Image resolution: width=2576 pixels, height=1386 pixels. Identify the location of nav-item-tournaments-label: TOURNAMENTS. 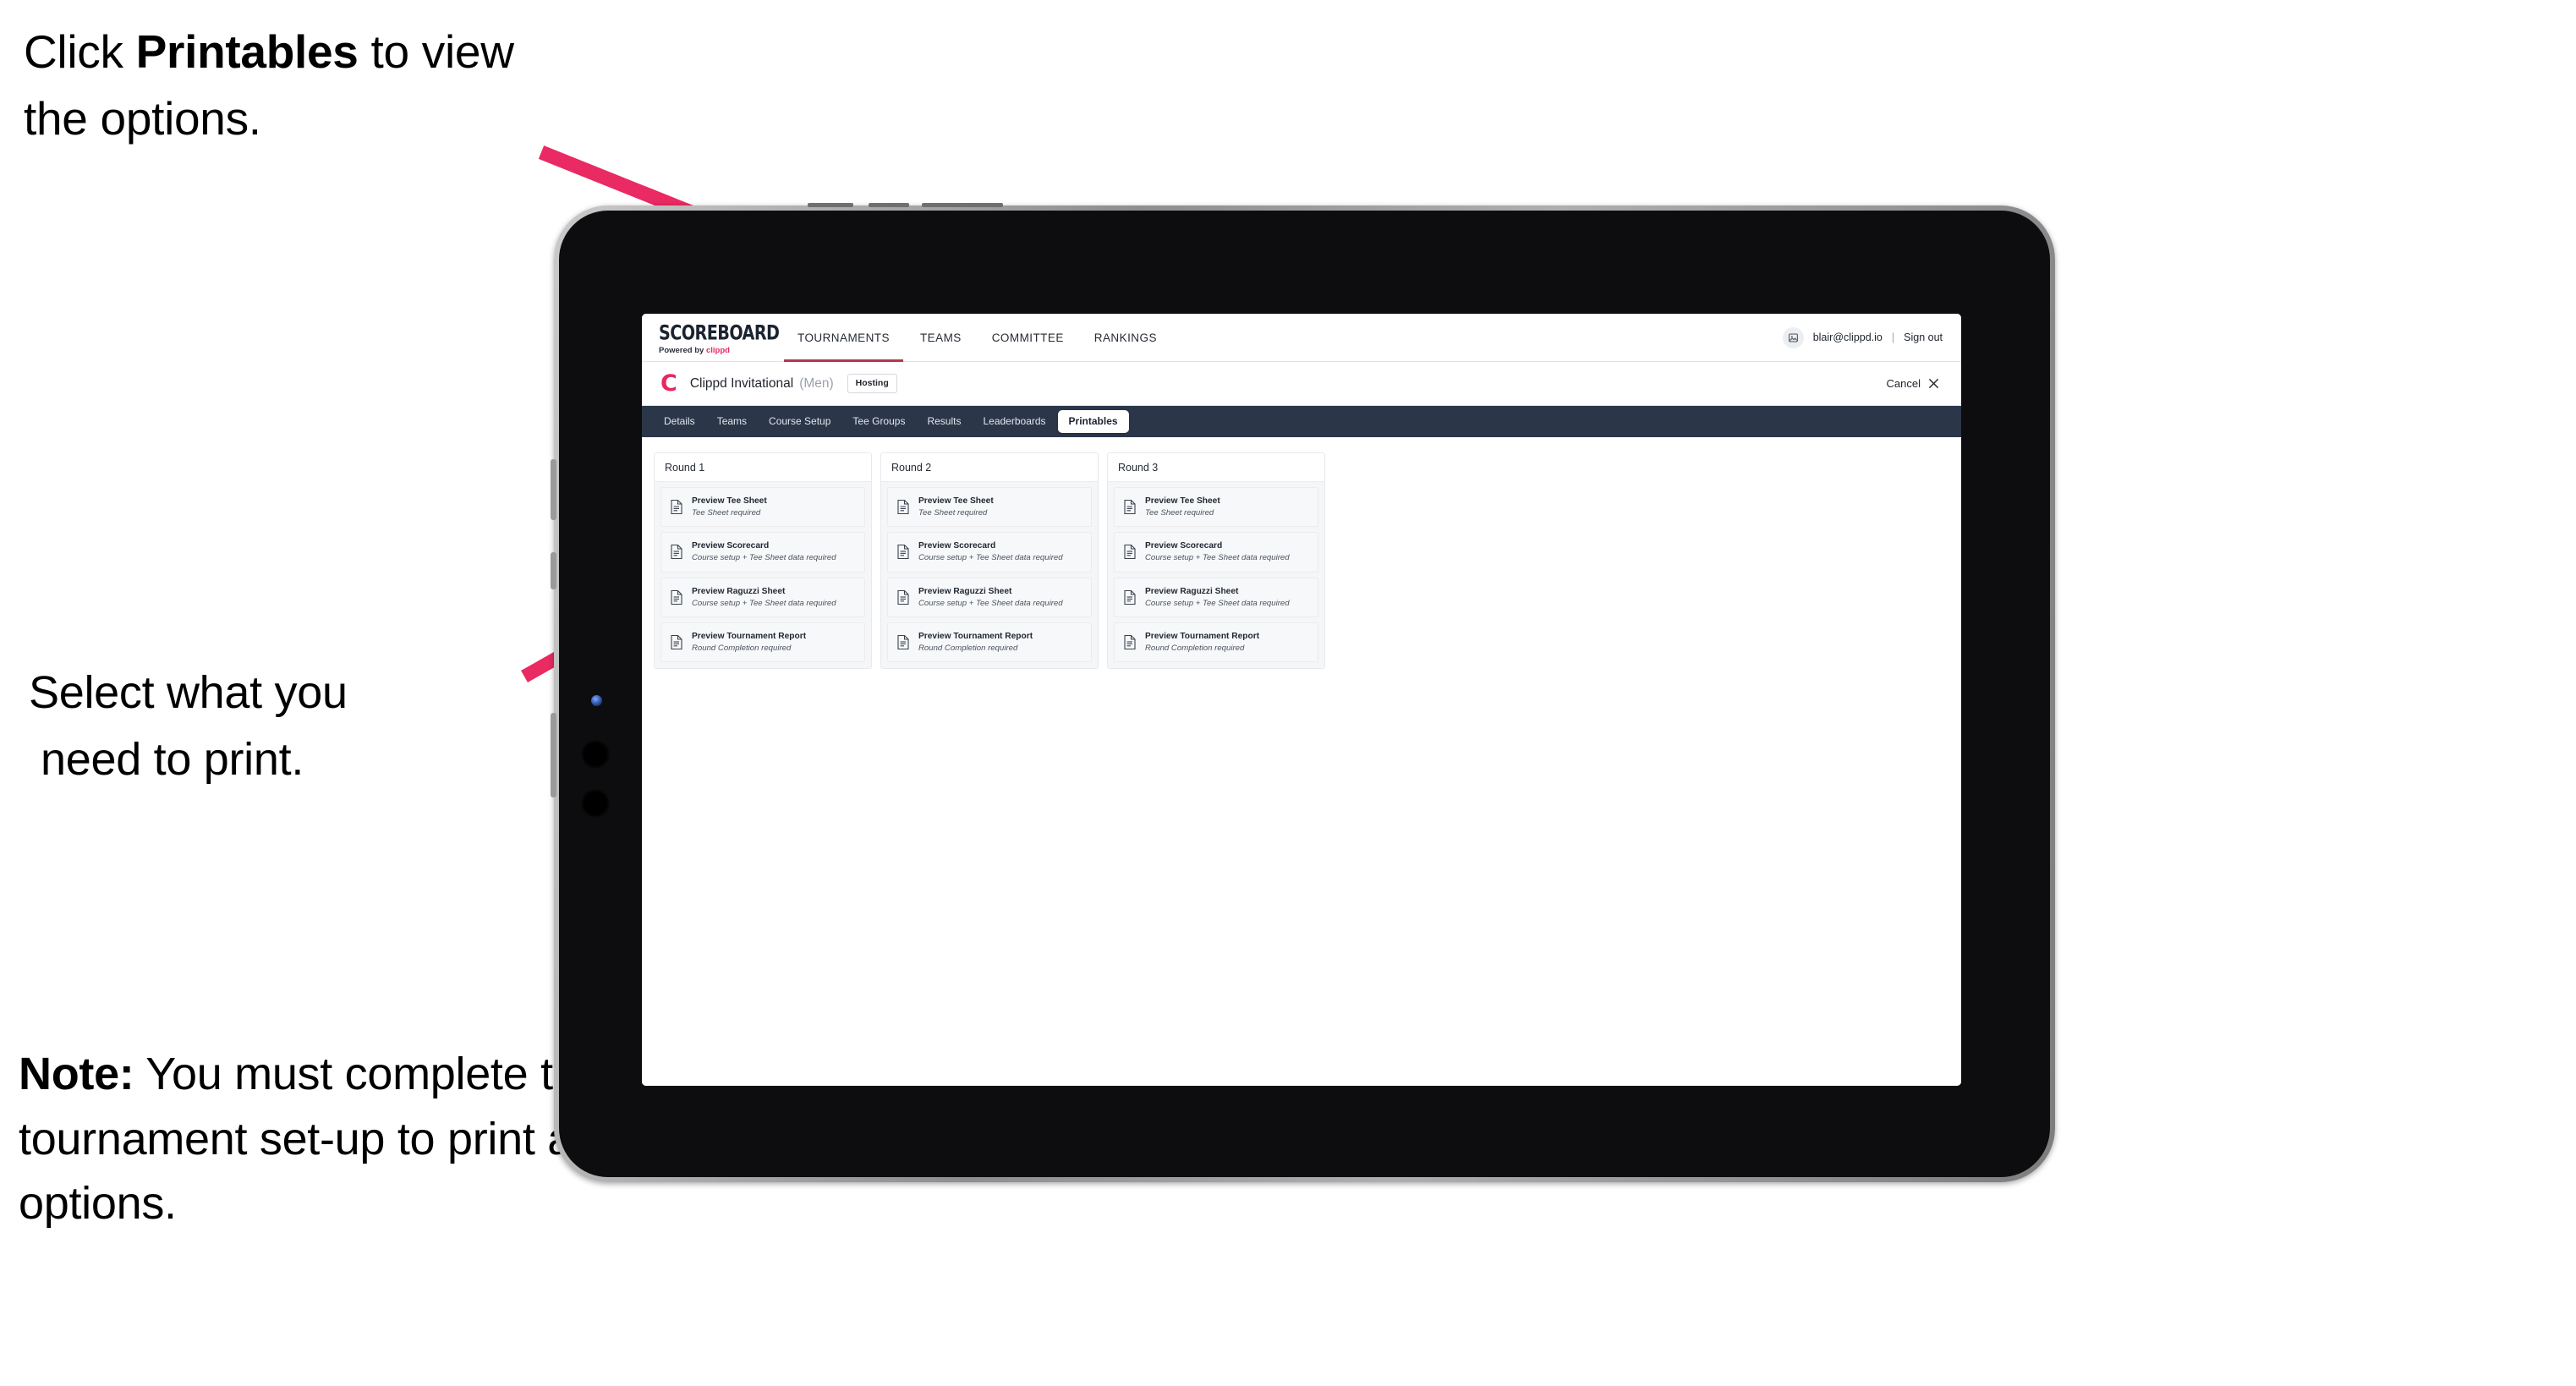
(843, 337).